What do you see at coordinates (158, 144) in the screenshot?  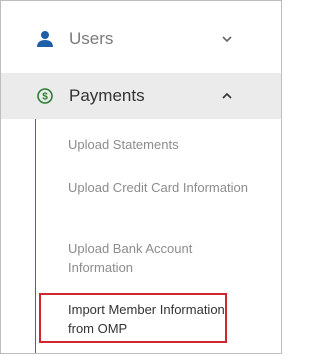 I see `submenu-item-upload-statements: Upload Statements` at bounding box center [158, 144].